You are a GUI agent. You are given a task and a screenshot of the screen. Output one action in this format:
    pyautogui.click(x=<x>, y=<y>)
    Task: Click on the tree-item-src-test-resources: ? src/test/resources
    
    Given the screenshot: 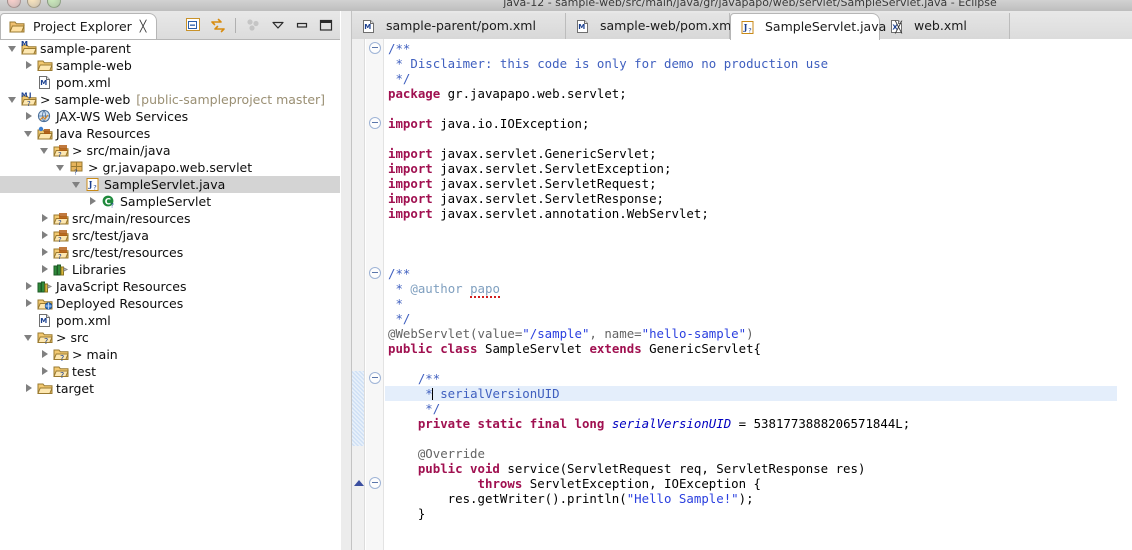 What is the action you would take?
    pyautogui.click(x=170, y=252)
    